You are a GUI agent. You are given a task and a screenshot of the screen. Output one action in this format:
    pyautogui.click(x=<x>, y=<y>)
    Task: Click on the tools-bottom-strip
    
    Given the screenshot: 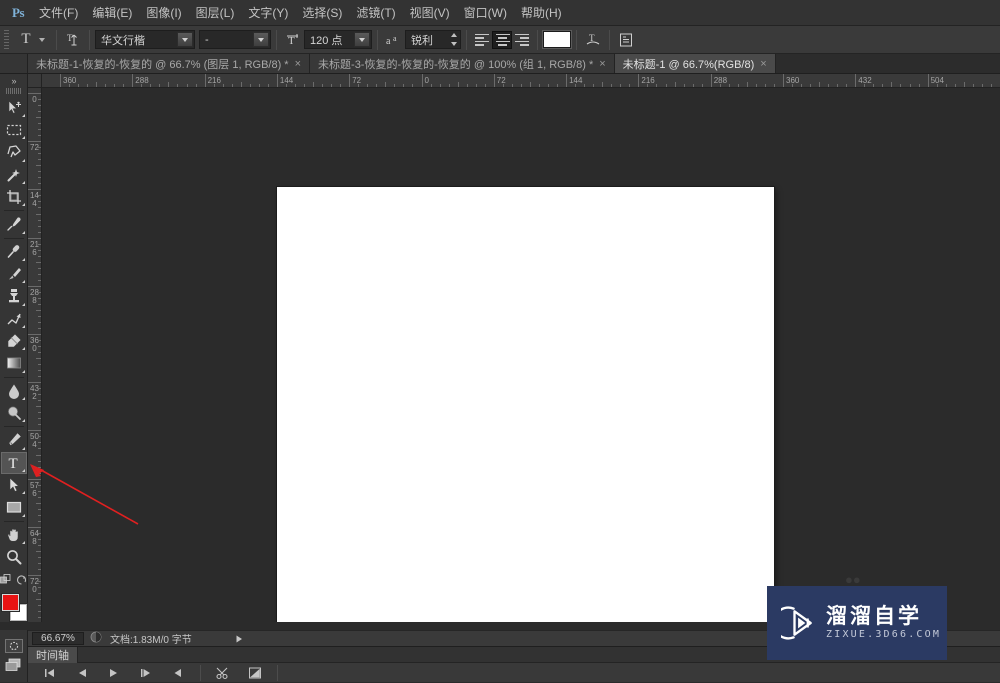 What is the action you would take?
    pyautogui.click(x=14, y=656)
    